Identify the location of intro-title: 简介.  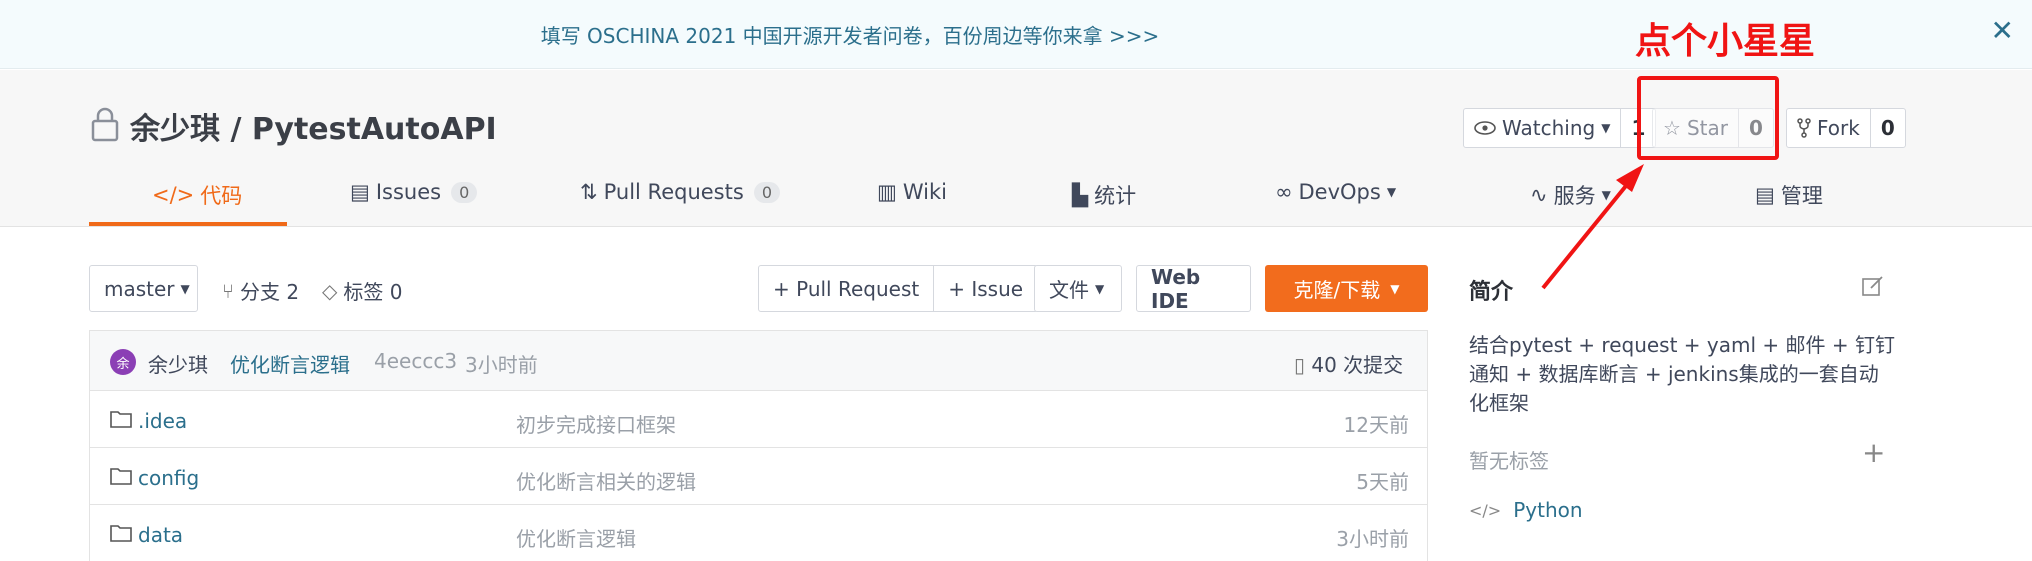
(1491, 292).